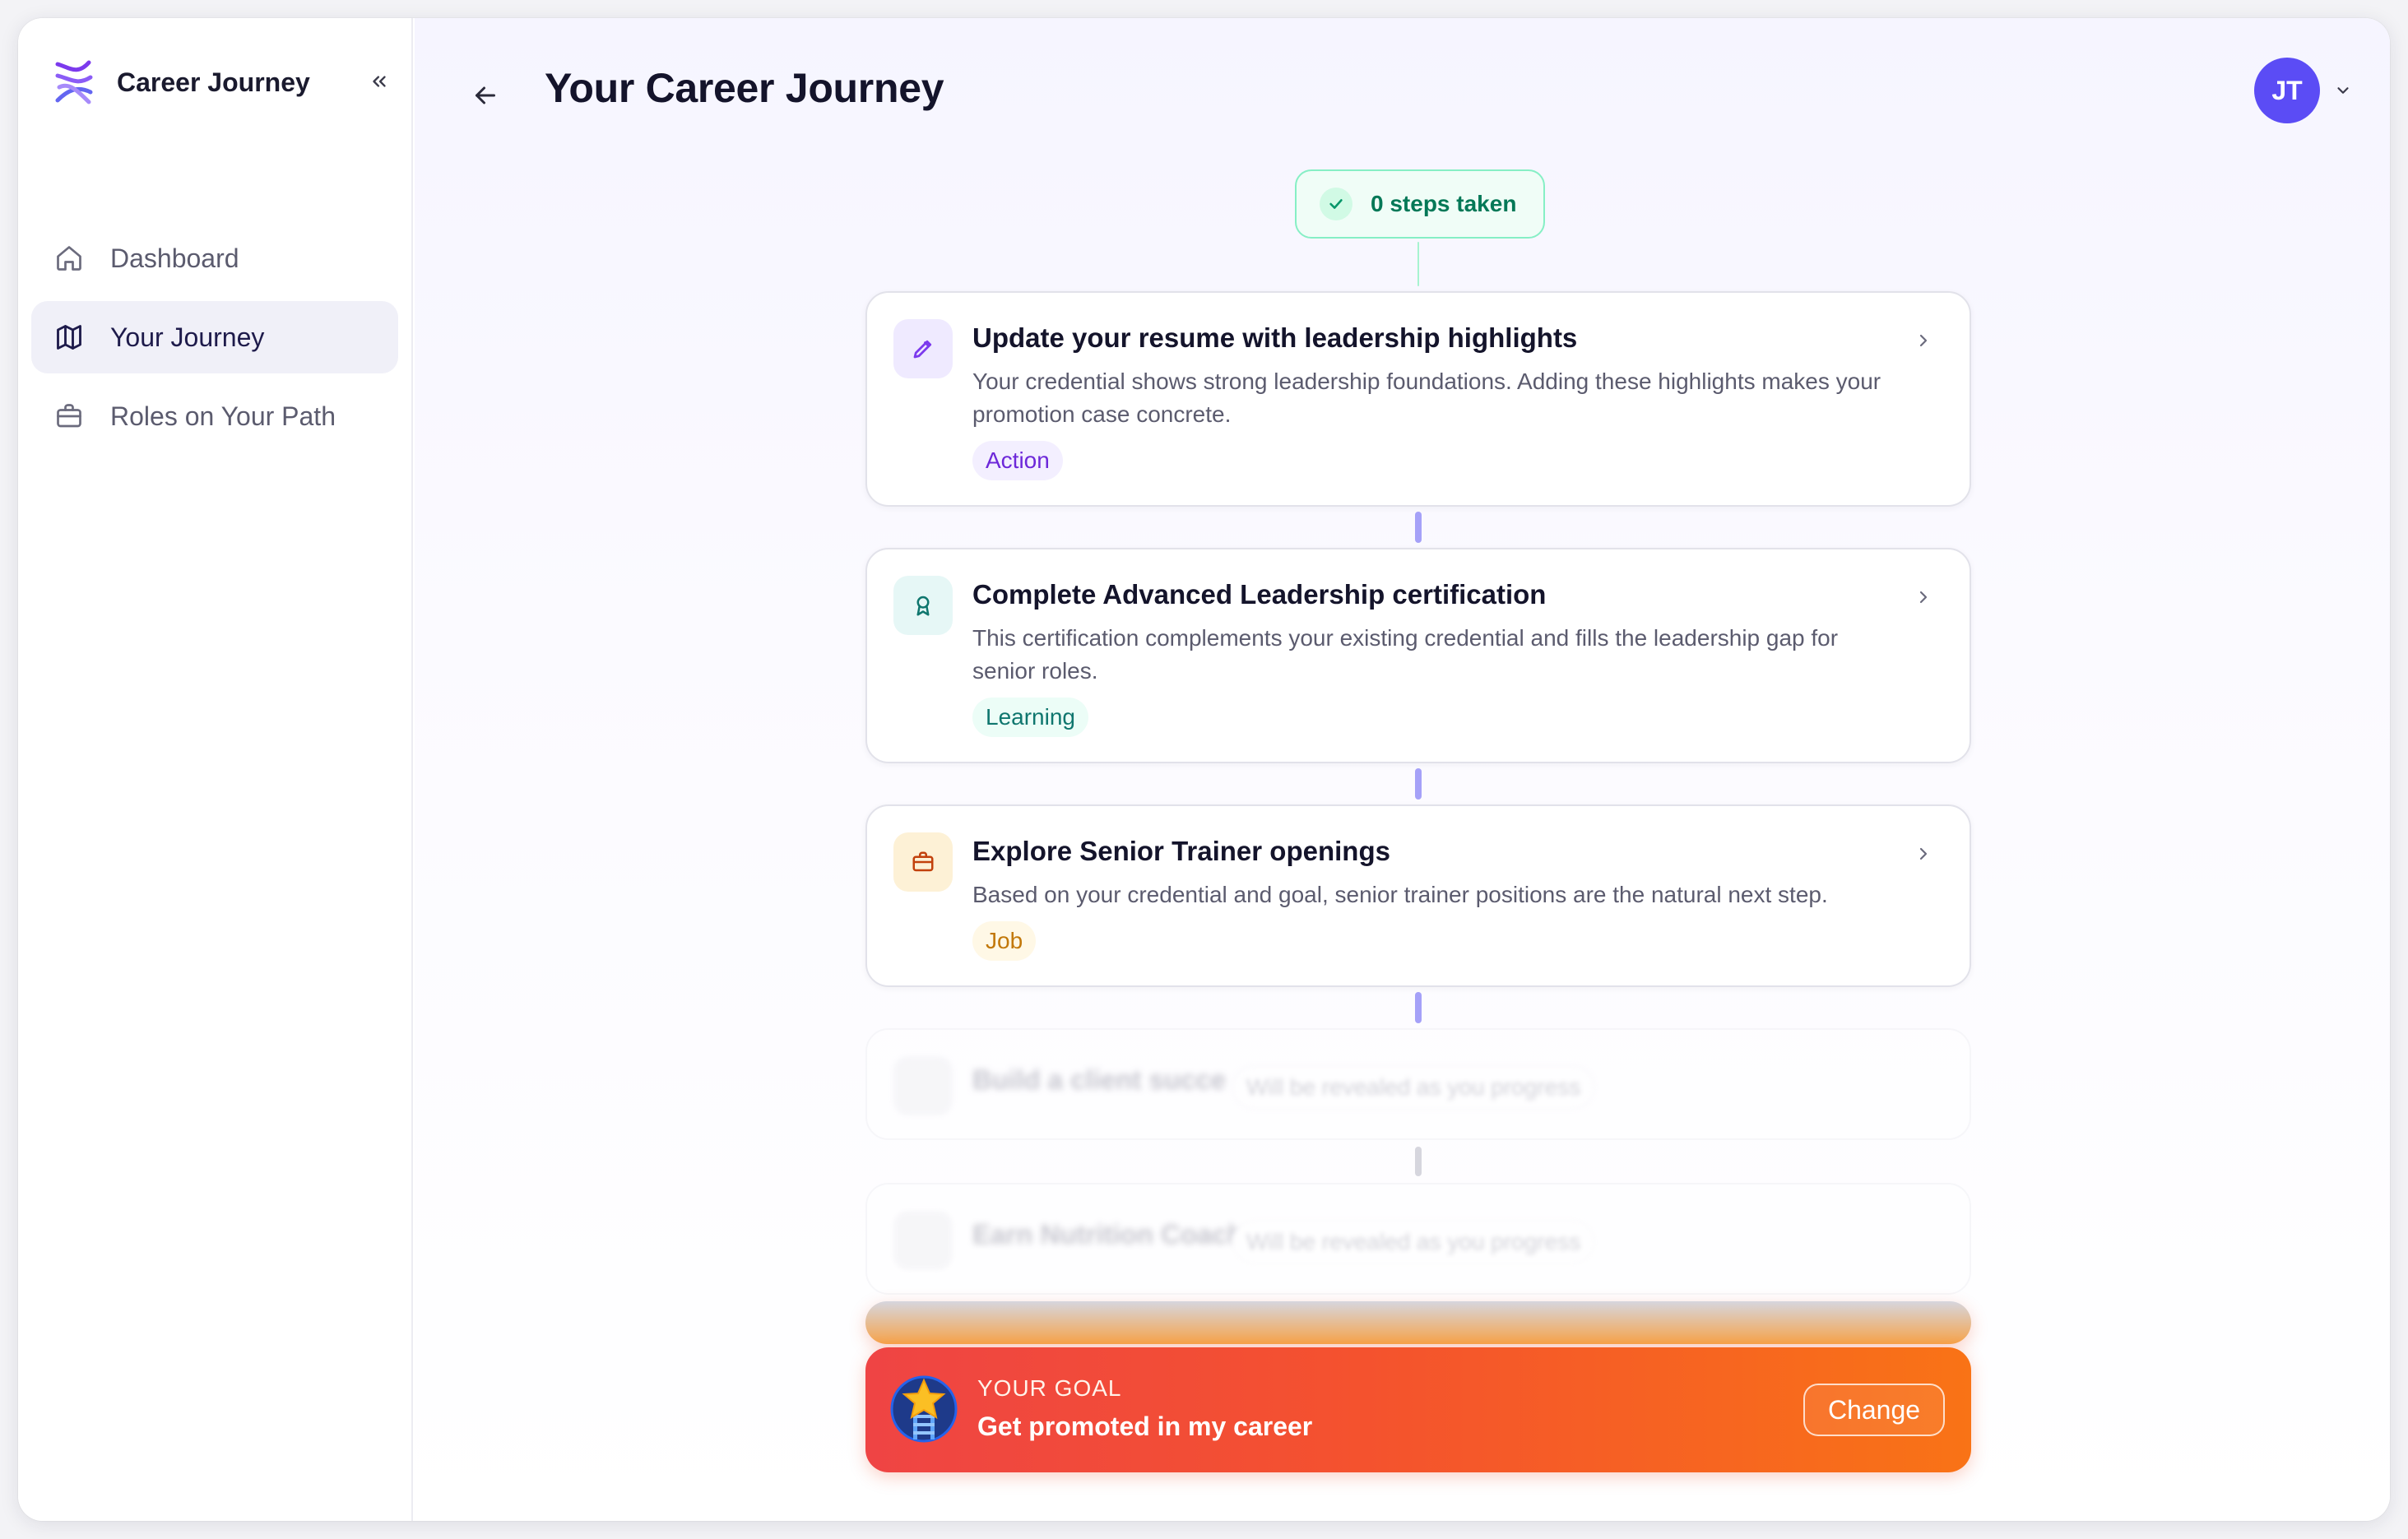 The image size is (2408, 1539). Describe the element at coordinates (1100, 1079) in the screenshot. I see `locked-step-title: Build a client succe` at that location.